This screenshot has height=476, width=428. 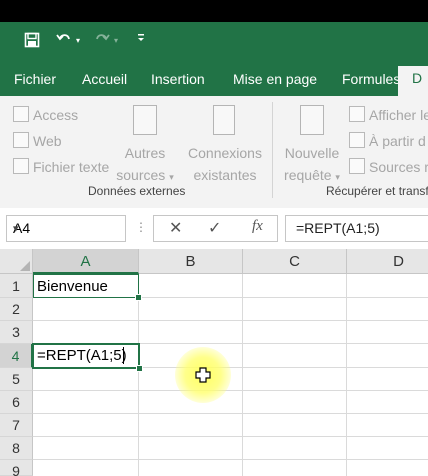 I want to click on connections-icon, so click(x=224, y=120).